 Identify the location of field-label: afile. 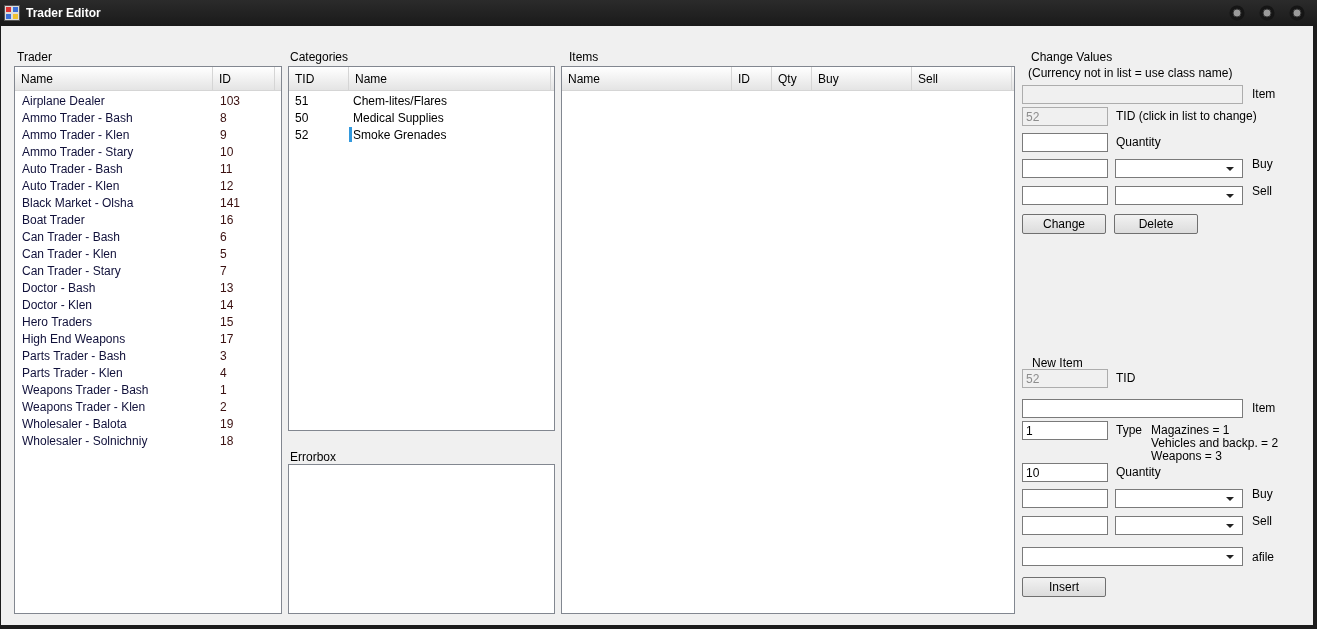
(1263, 557).